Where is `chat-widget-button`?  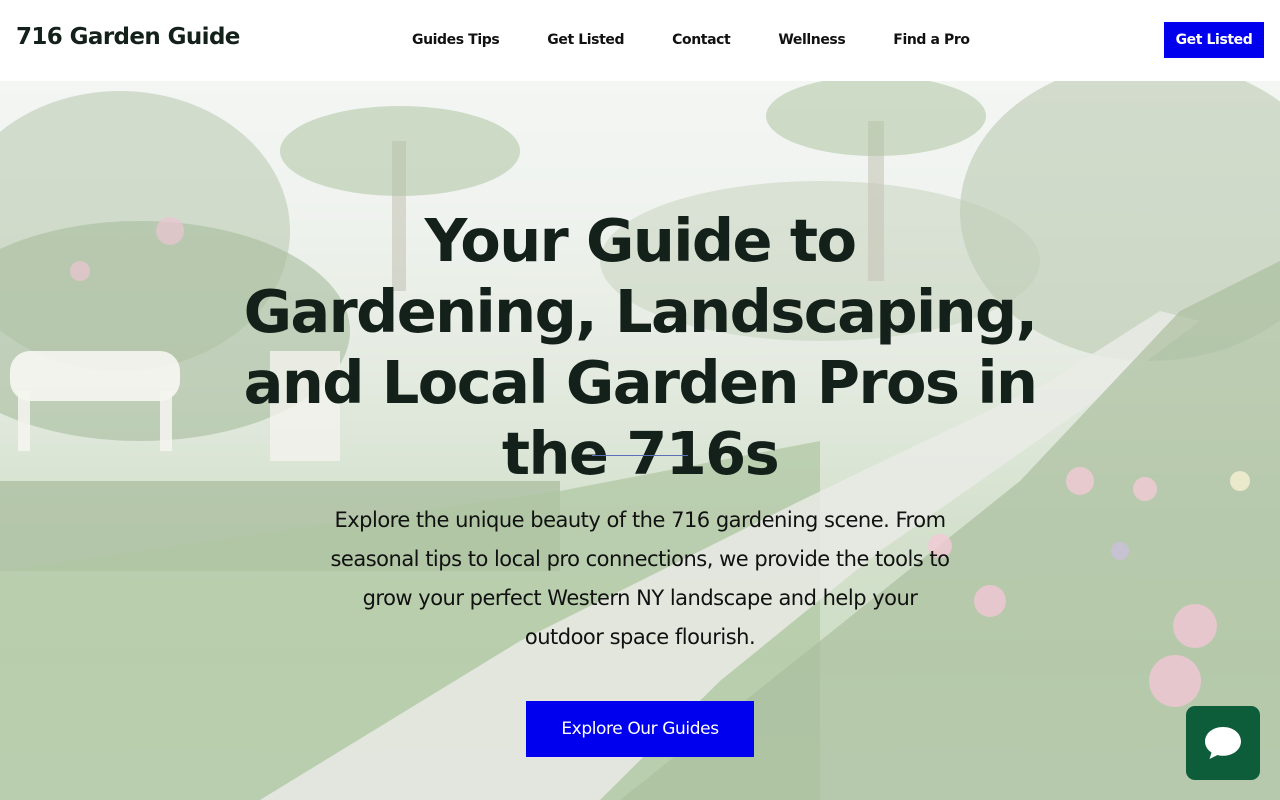
chat-widget-button is located at coordinates (1223, 743).